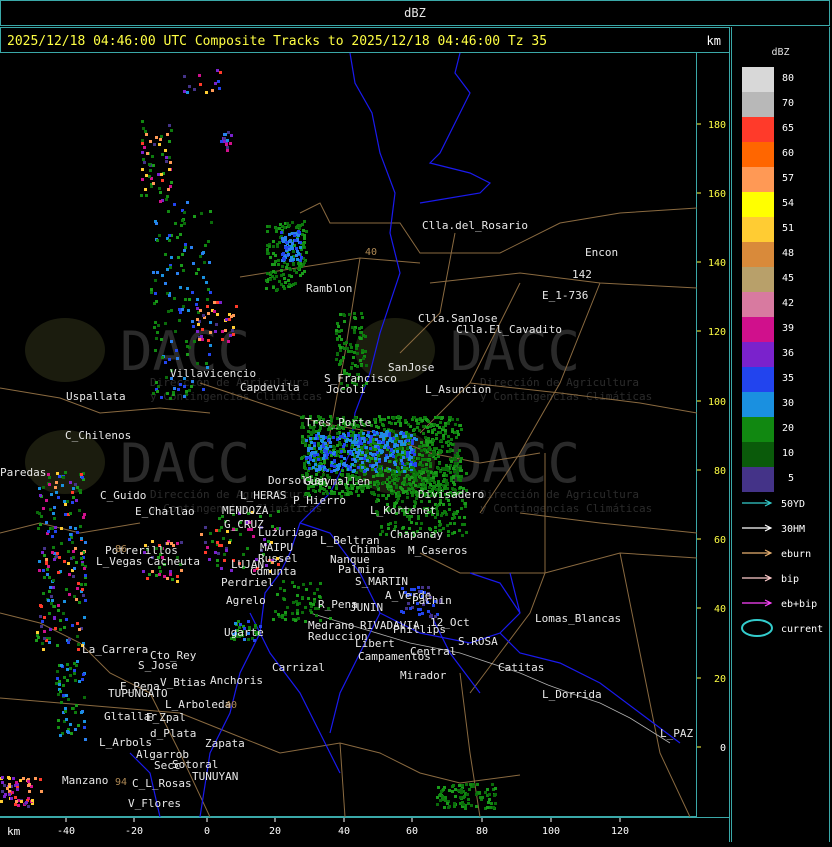 The image size is (832, 847). I want to click on x-tick-label: 120, so click(620, 831).